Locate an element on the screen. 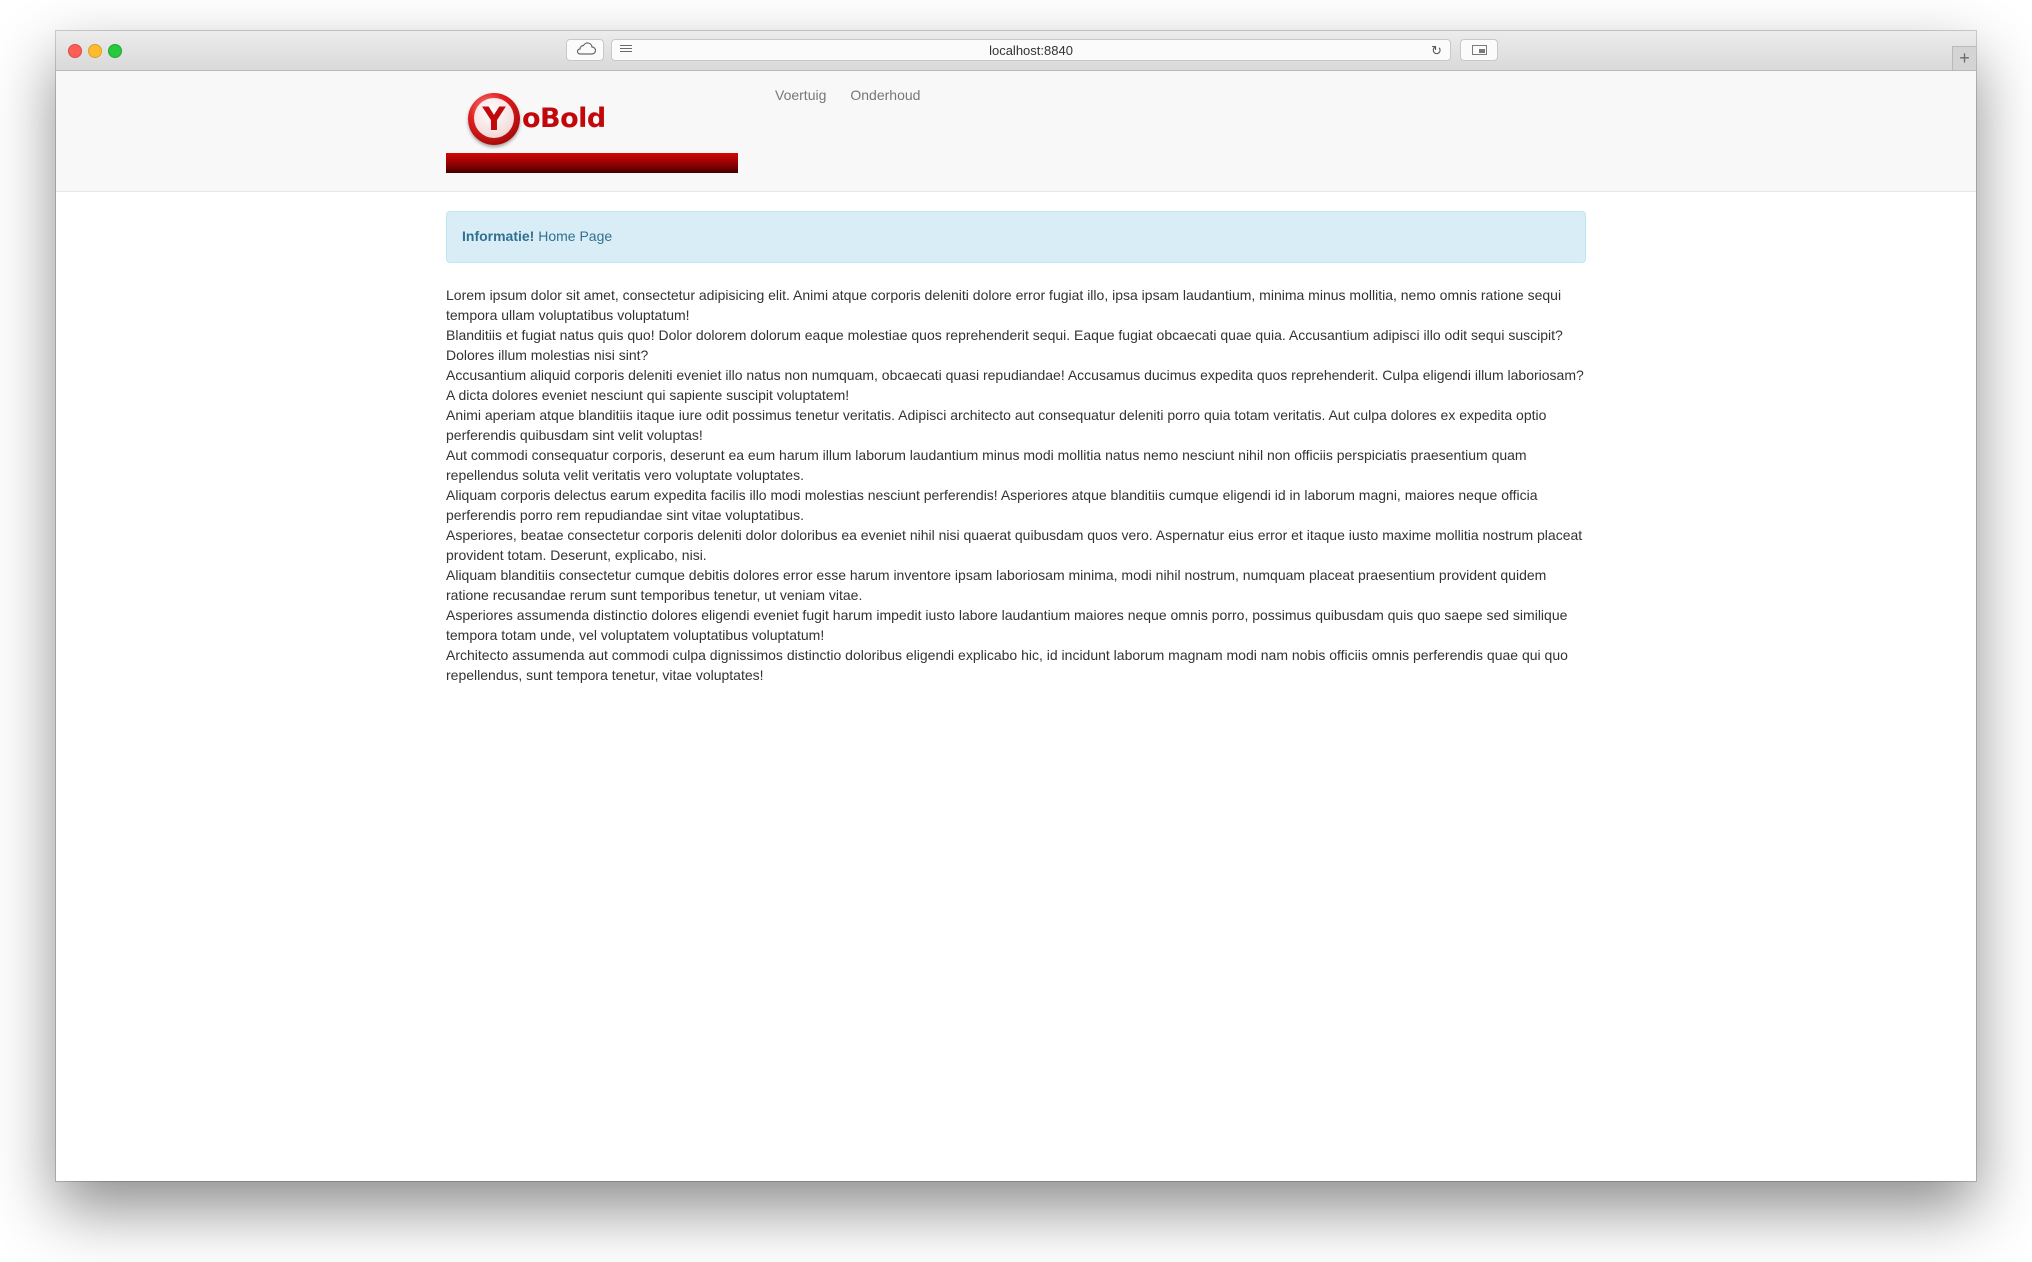 The width and height of the screenshot is (2032, 1262). logo-underline-bar is located at coordinates (592, 163).